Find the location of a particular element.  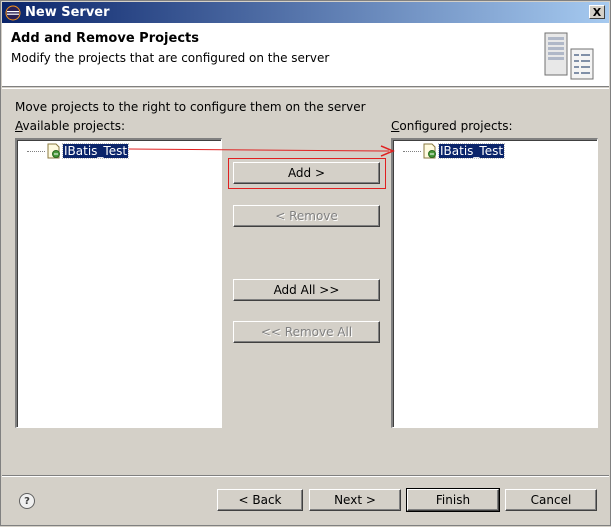

available-projects-label-rest: vailable projects: is located at coordinates (74, 126).